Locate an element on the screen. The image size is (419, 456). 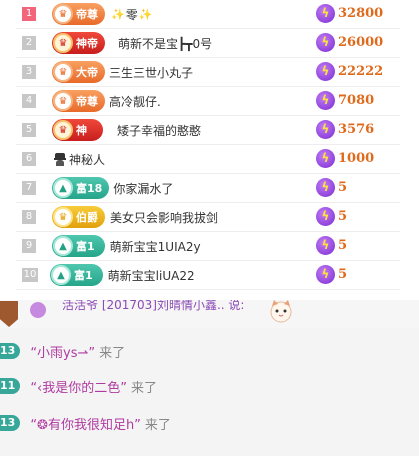
noble-badge: ♛ 大帝 is located at coordinates (78, 72).